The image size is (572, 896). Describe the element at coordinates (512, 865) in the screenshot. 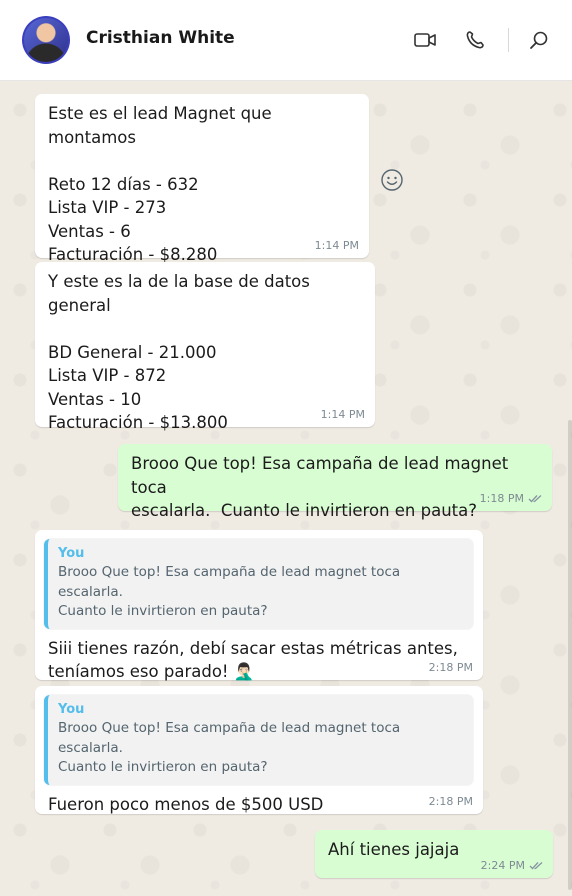

I see `message-time: 2:24 PM` at that location.